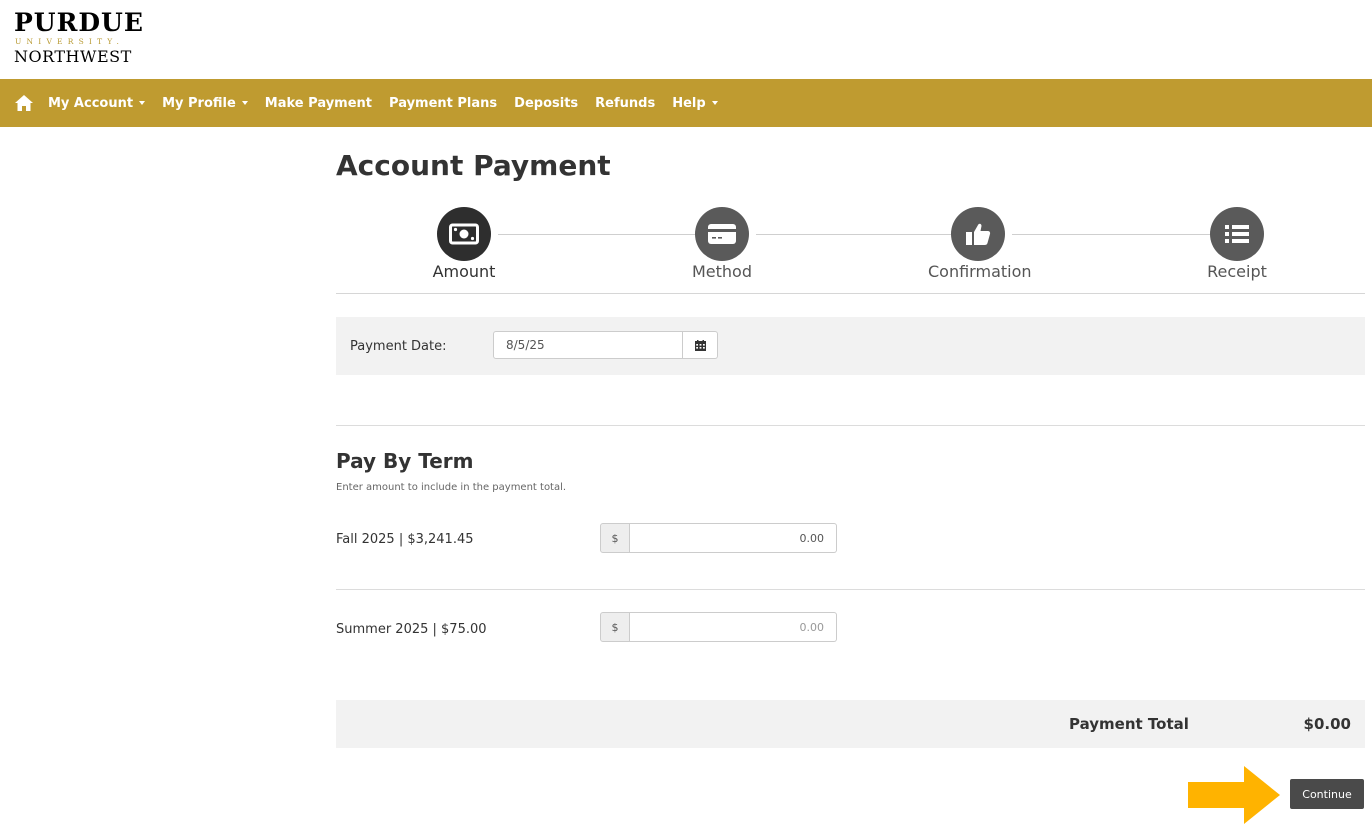 The image size is (1372, 826). I want to click on money-icon, so click(464, 234).